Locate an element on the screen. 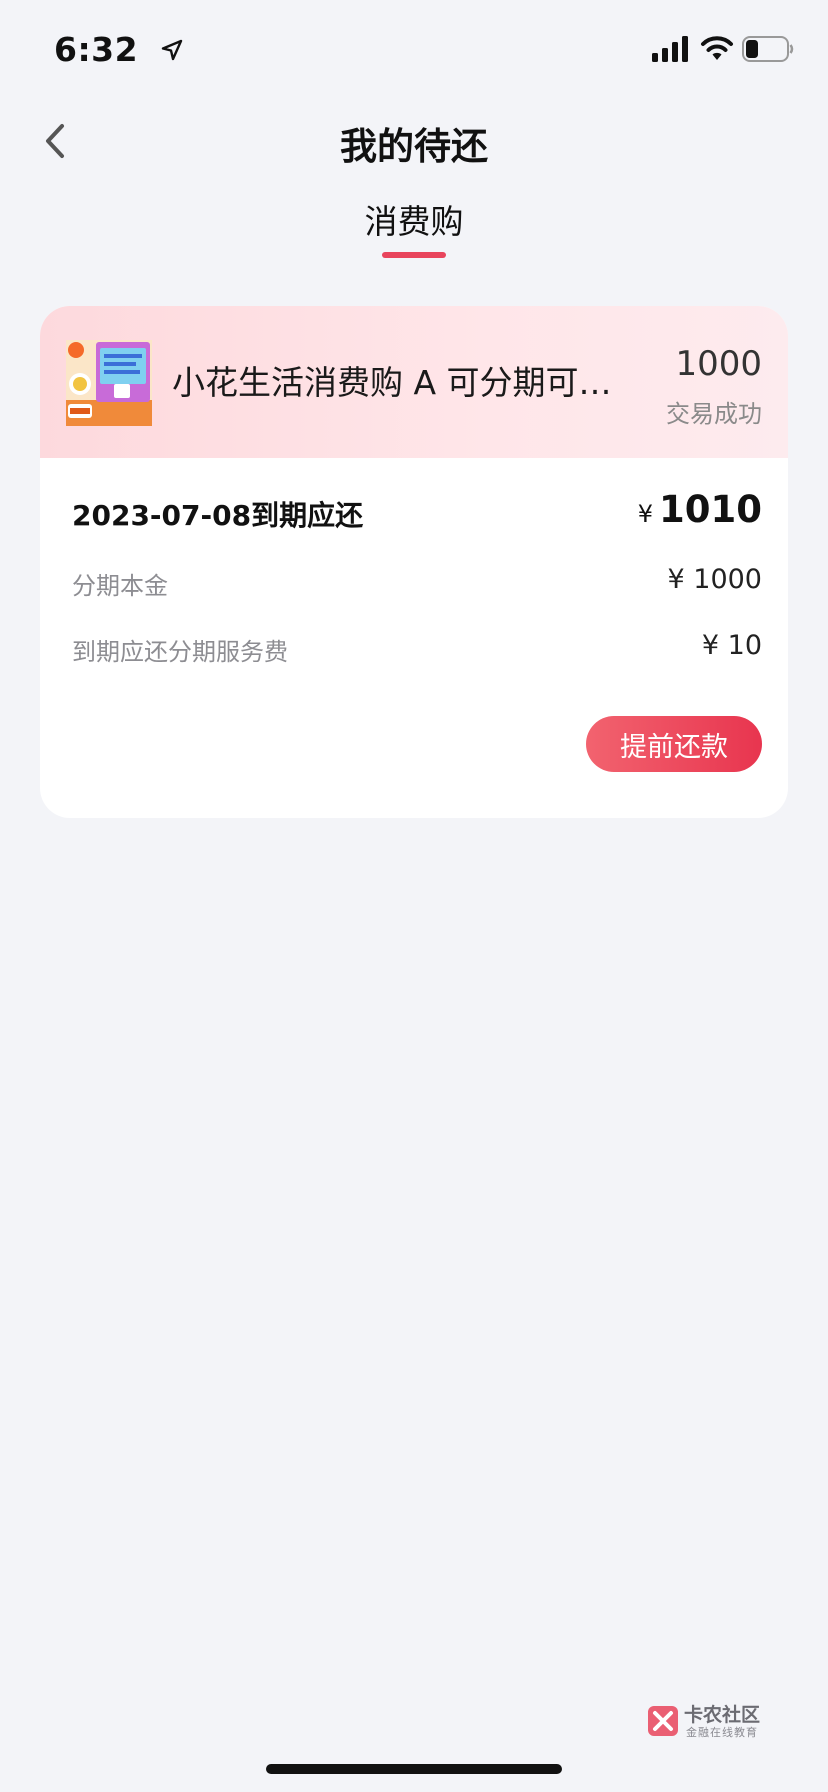 This screenshot has width=828, height=1792. cellular-signal-icon is located at coordinates (670, 49).